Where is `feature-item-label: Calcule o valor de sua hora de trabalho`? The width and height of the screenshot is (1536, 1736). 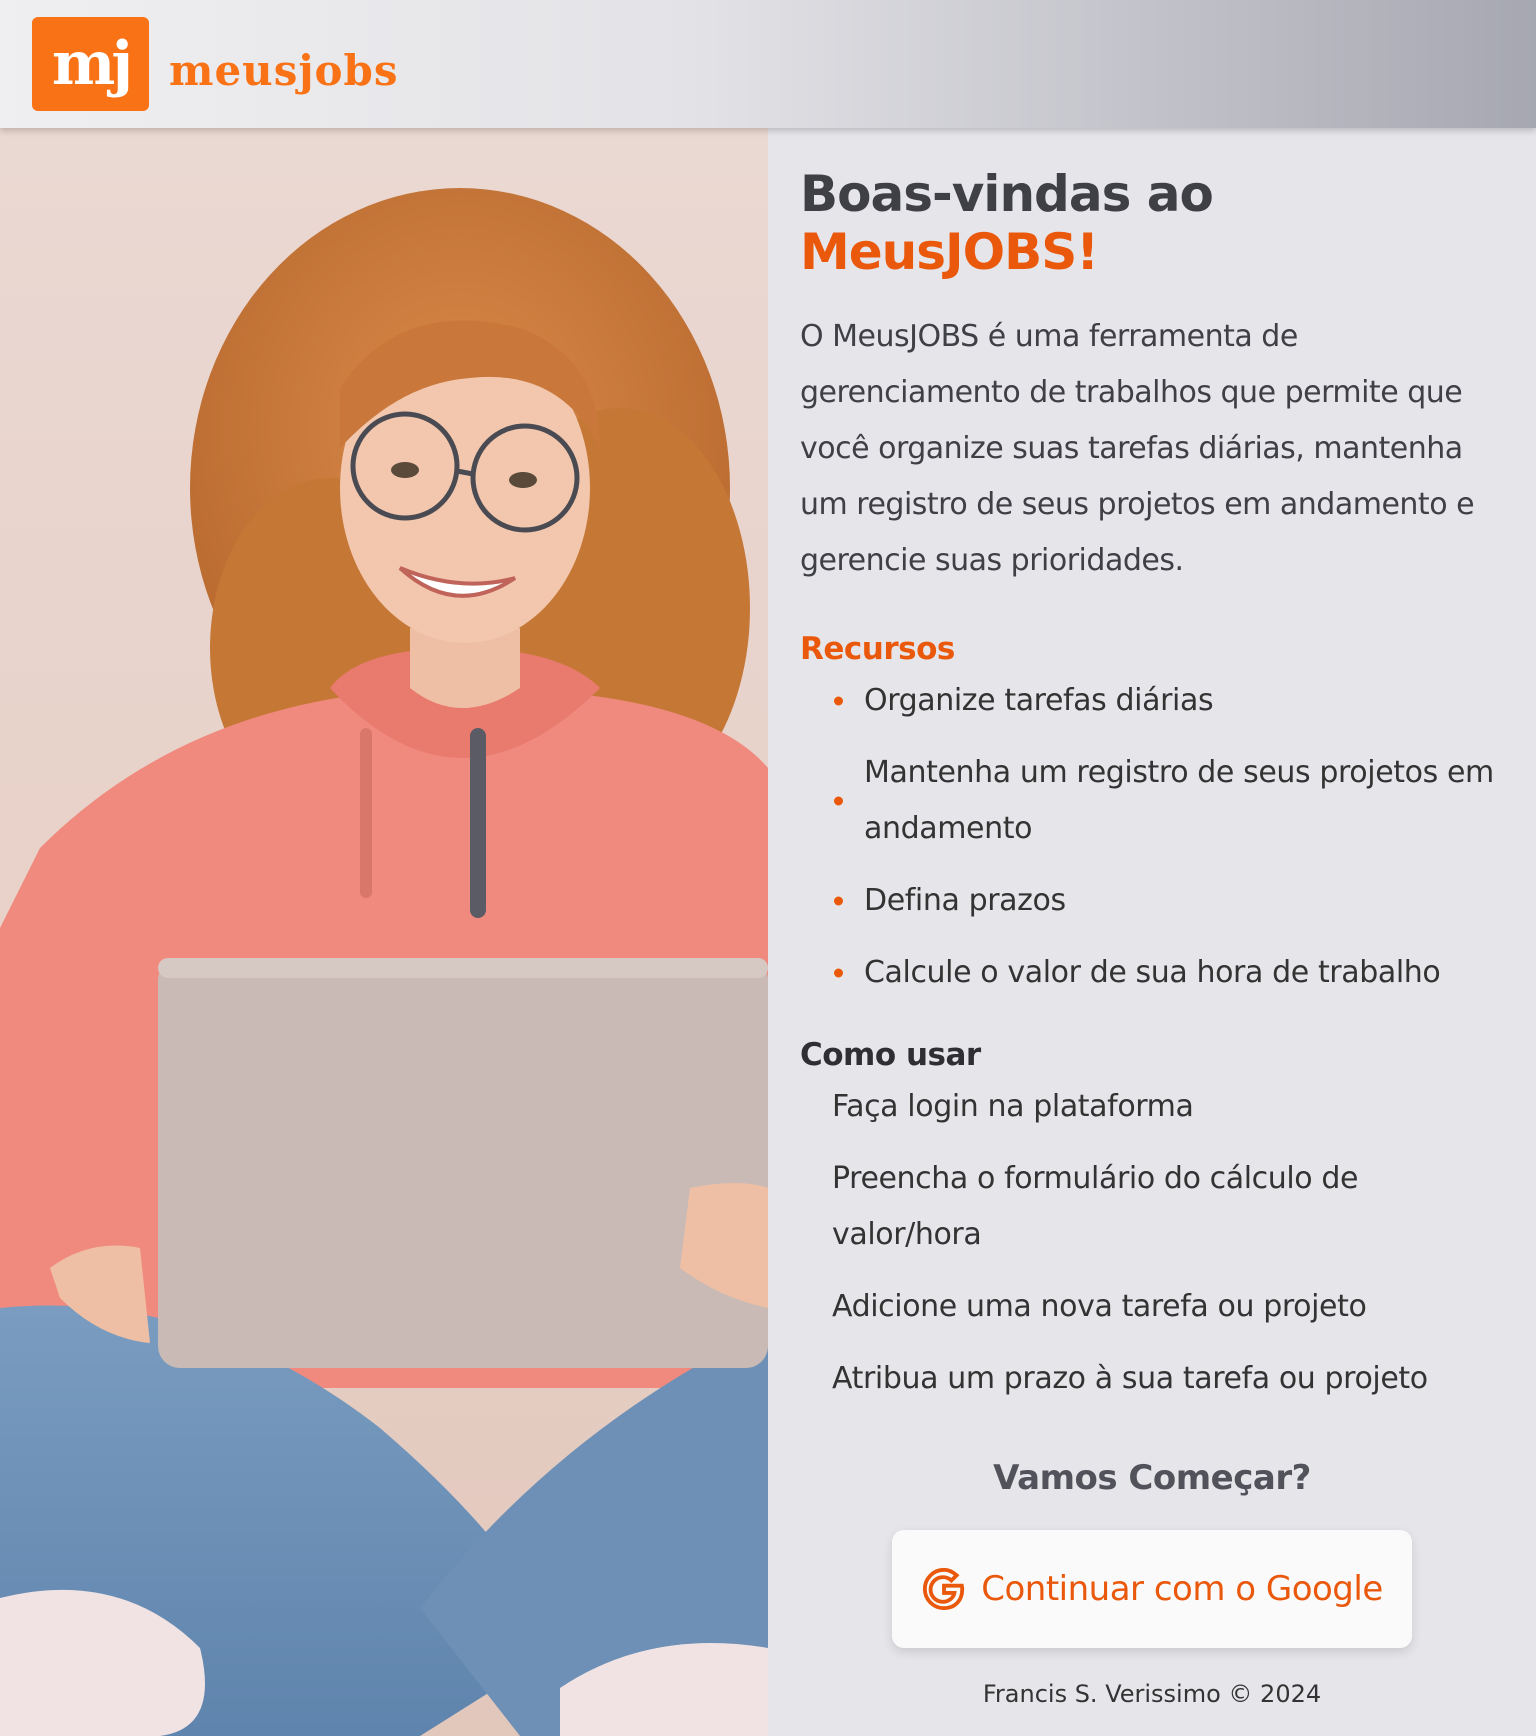 feature-item-label: Calcule o valor de sua hora de trabalho is located at coordinates (1152, 972).